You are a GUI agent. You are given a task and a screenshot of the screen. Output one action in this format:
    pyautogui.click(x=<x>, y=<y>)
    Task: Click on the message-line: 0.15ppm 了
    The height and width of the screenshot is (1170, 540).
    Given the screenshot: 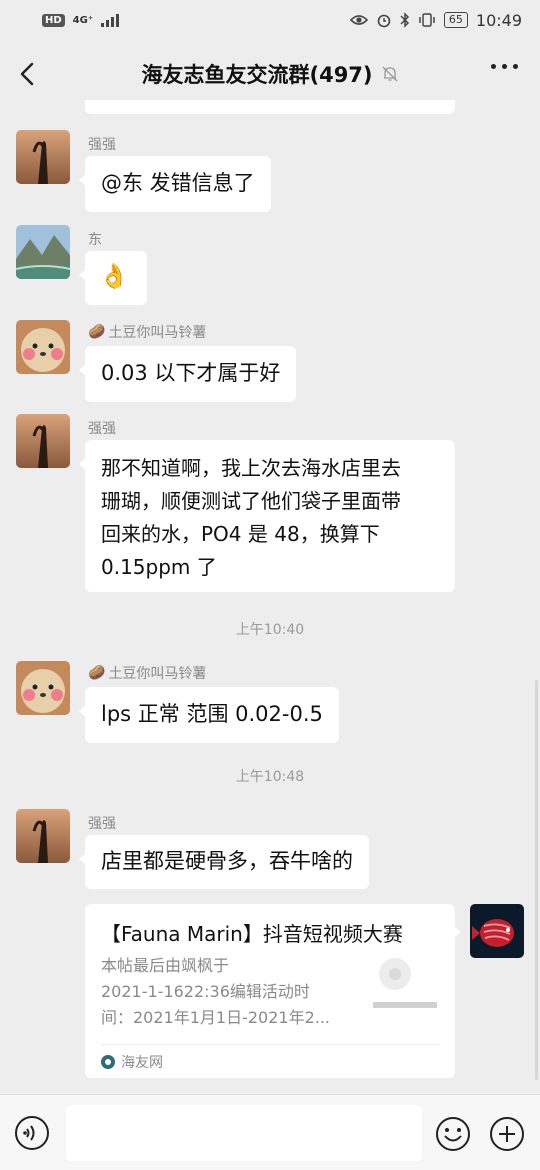 What is the action you would take?
    pyautogui.click(x=159, y=567)
    